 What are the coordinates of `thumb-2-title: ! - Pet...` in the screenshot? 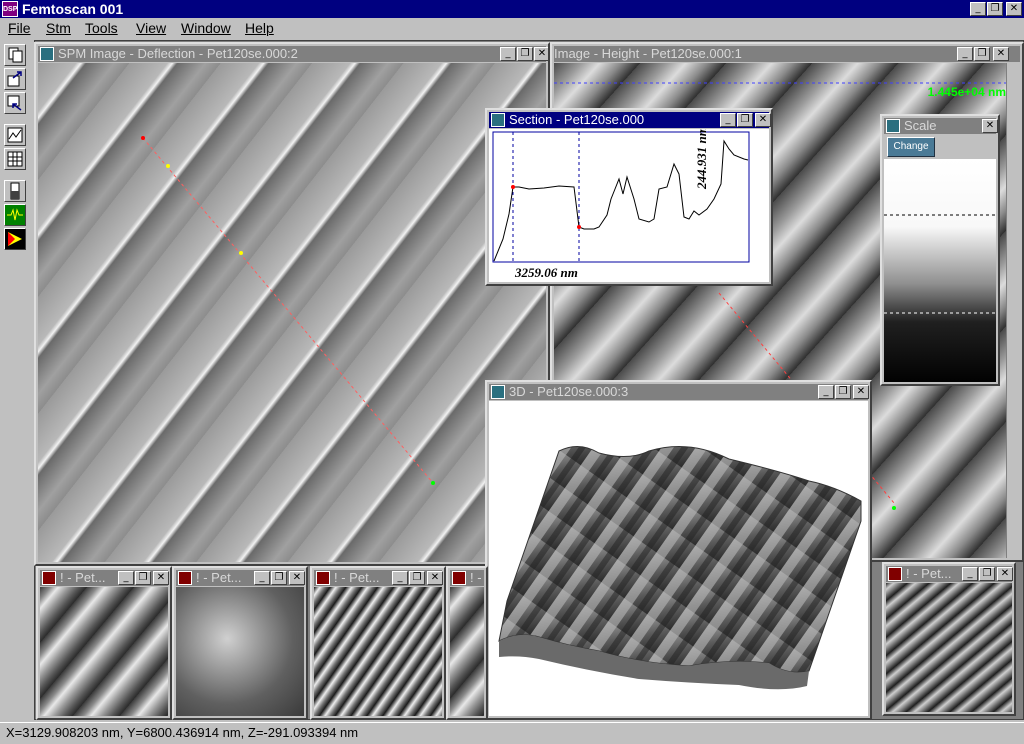 It's located at (219, 577).